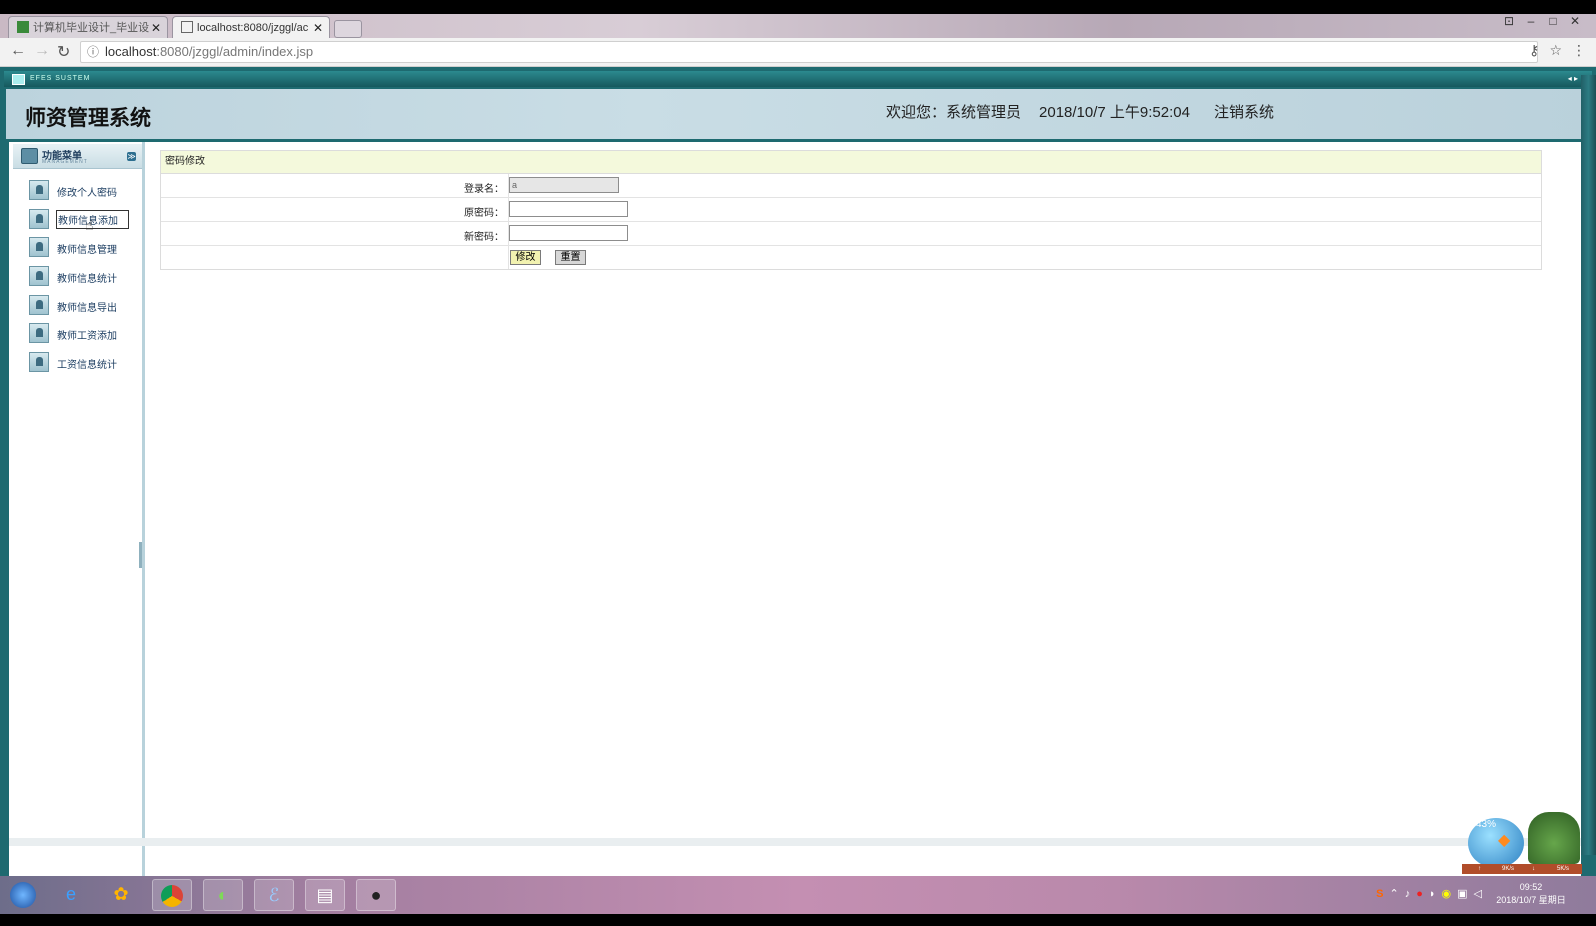  I want to click on download-speed: 5K/s, so click(1563, 869).